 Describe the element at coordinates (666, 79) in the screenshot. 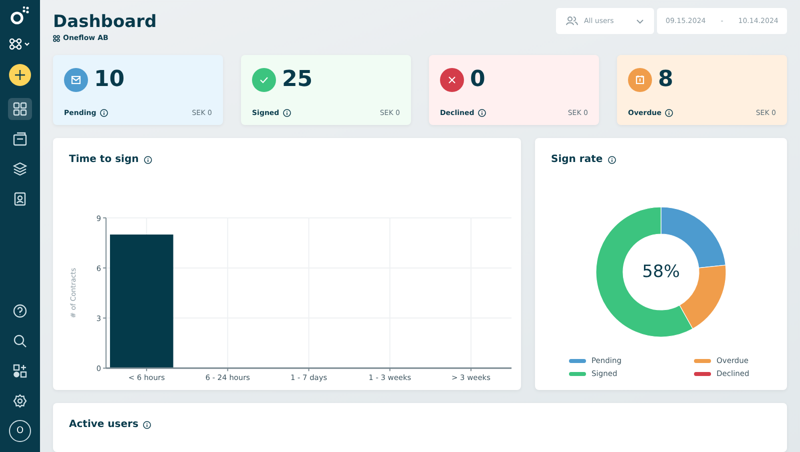

I see `stat-count: 8` at that location.